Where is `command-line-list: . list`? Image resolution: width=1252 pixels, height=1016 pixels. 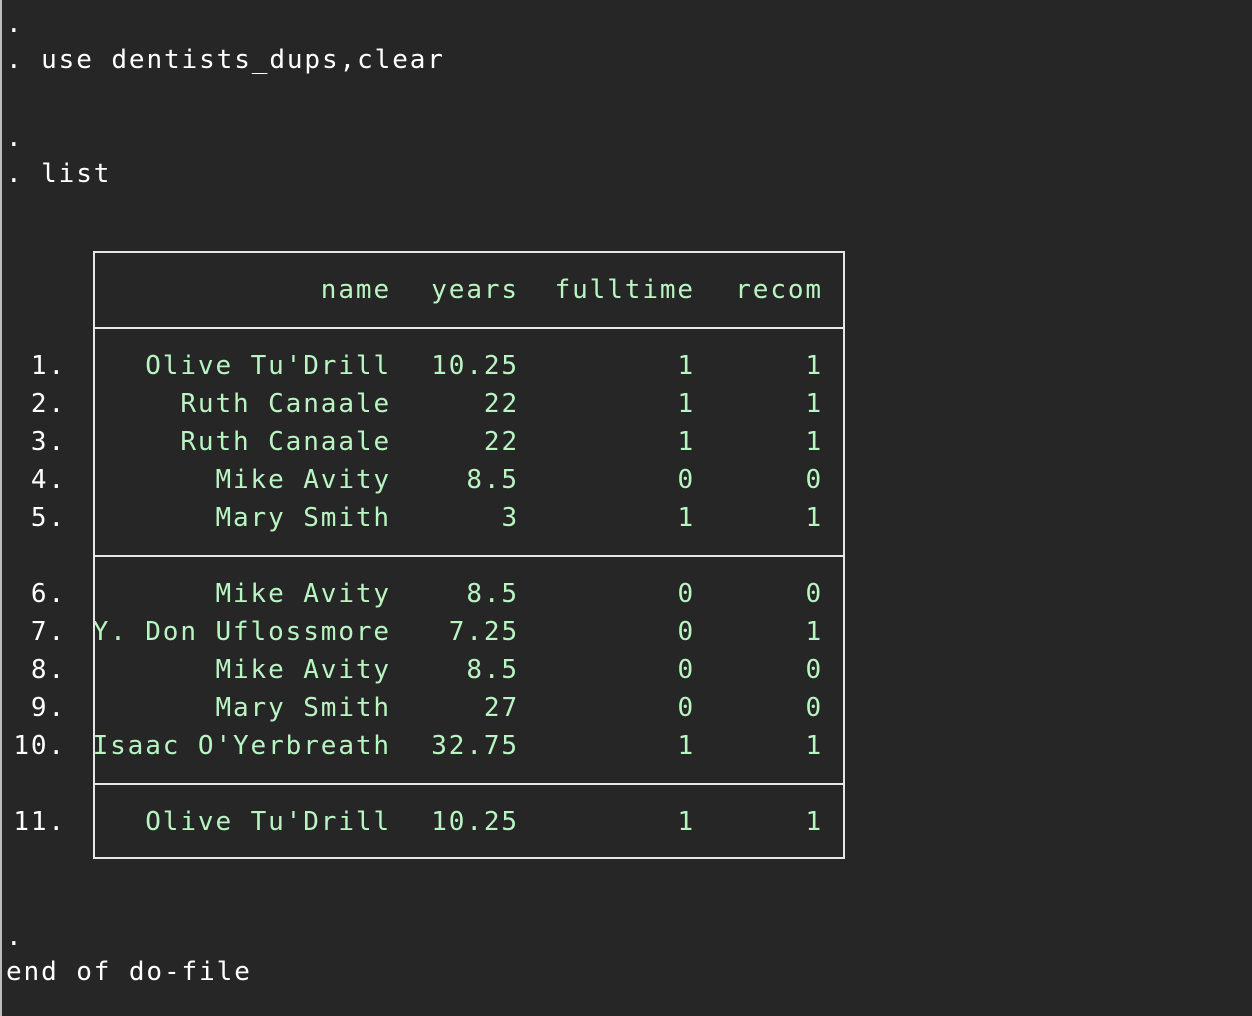
command-line-list: . list is located at coordinates (58, 174).